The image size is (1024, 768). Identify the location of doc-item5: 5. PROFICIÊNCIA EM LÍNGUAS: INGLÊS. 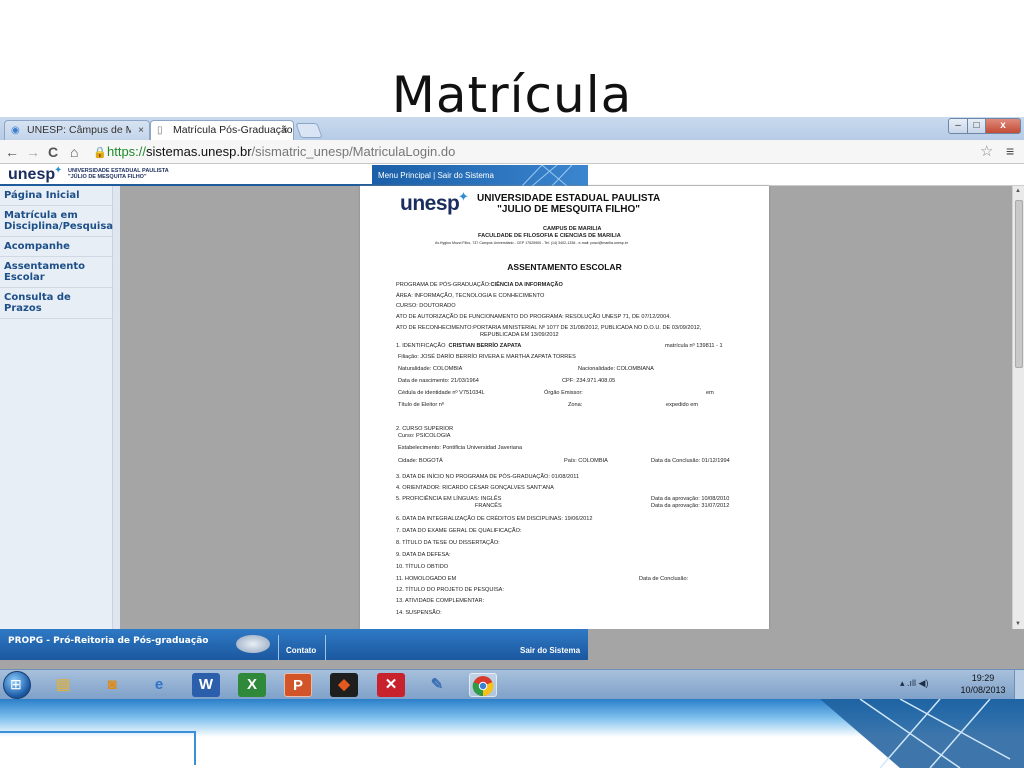
(449, 499).